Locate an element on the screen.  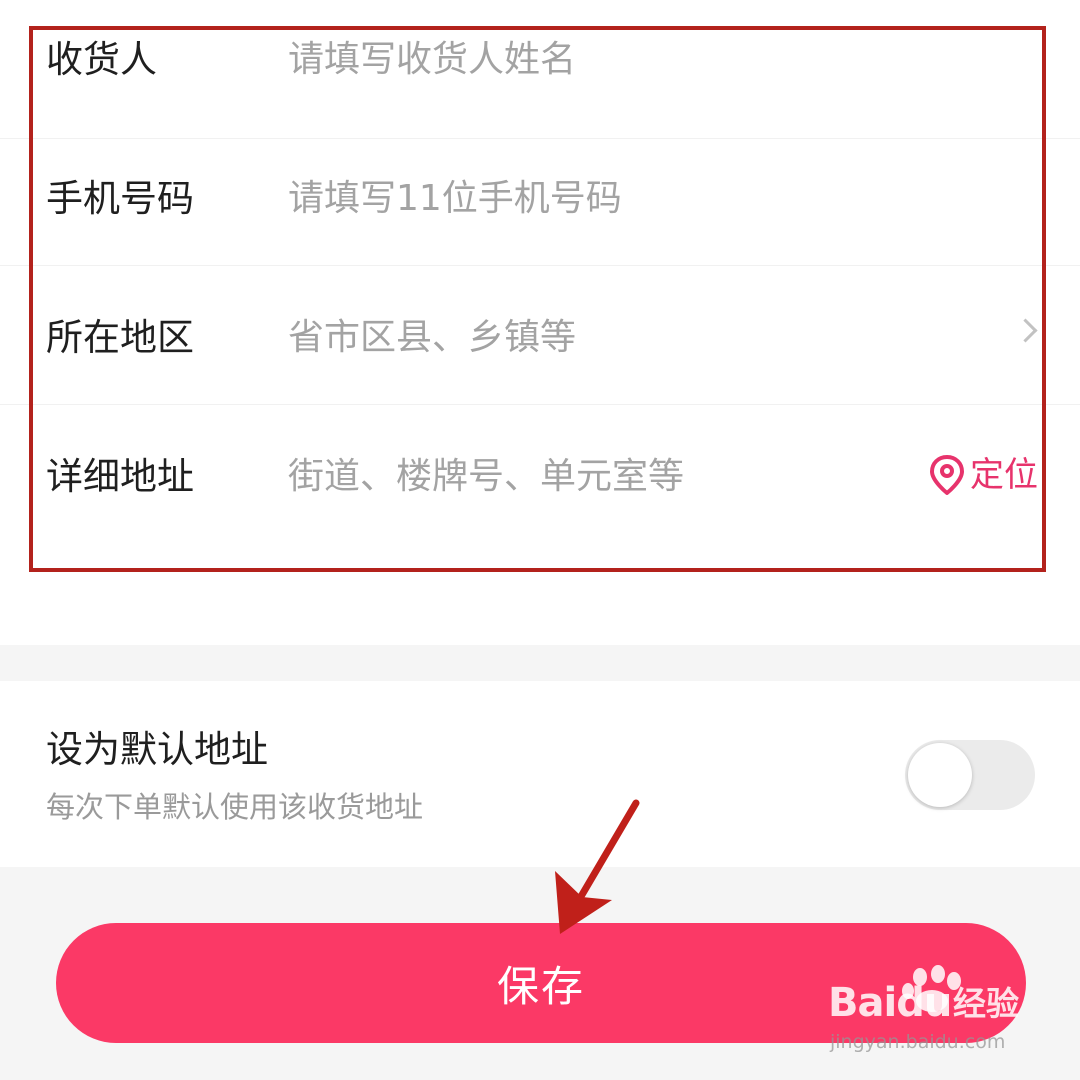
recipient-label: 收货人 is located at coordinates (101, 59).